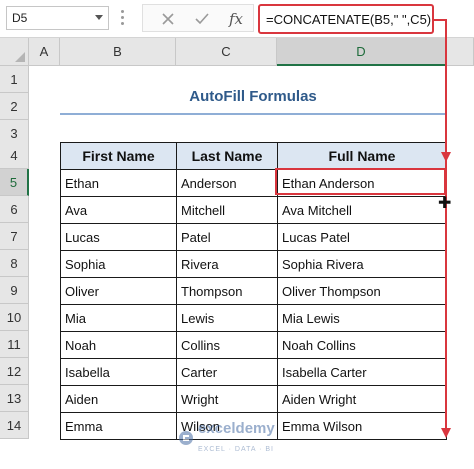  Describe the element at coordinates (236, 428) in the screenshot. I see `watermark-name: exceldemy` at that location.